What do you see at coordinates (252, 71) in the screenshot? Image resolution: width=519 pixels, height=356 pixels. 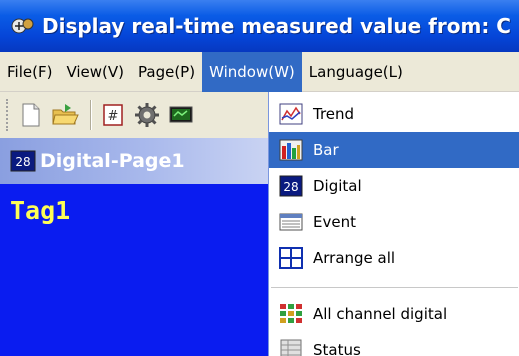 I see `menu-window: Window(W)` at bounding box center [252, 71].